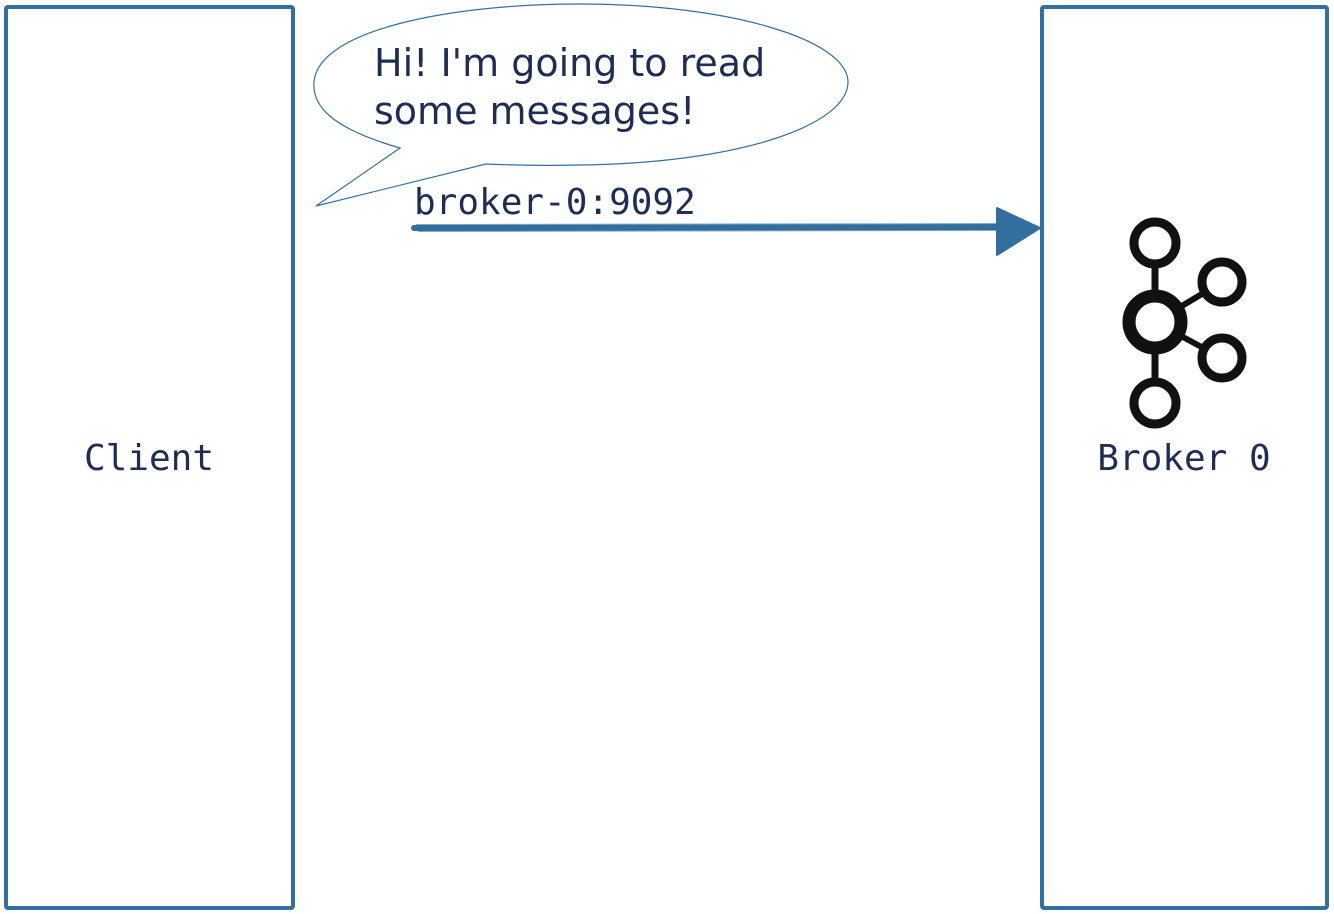 The image size is (1334, 914). What do you see at coordinates (534, 111) in the screenshot?
I see `speech-line-2: some messages!` at bounding box center [534, 111].